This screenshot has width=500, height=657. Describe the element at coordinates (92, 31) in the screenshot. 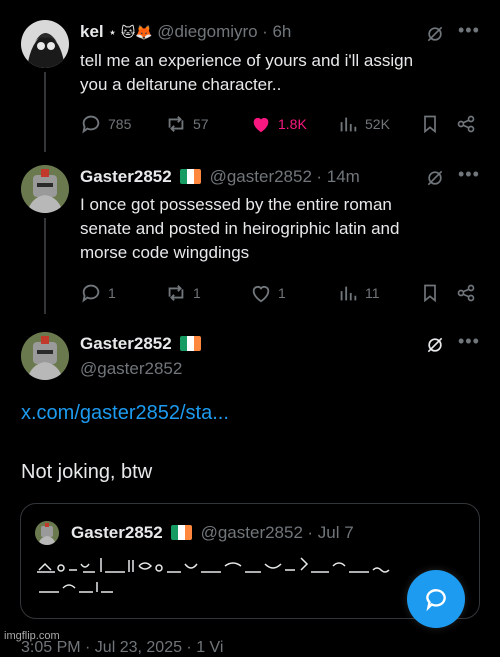

I see `author-name: kel` at that location.